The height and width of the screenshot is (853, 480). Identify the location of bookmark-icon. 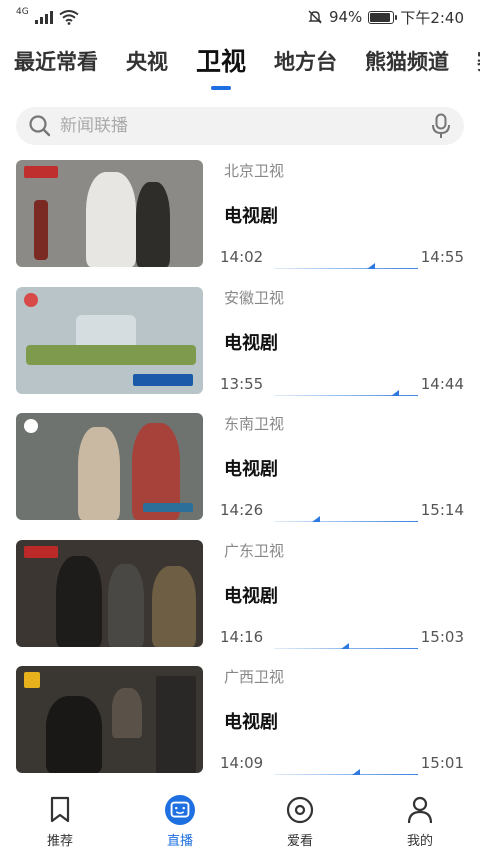
(60, 810).